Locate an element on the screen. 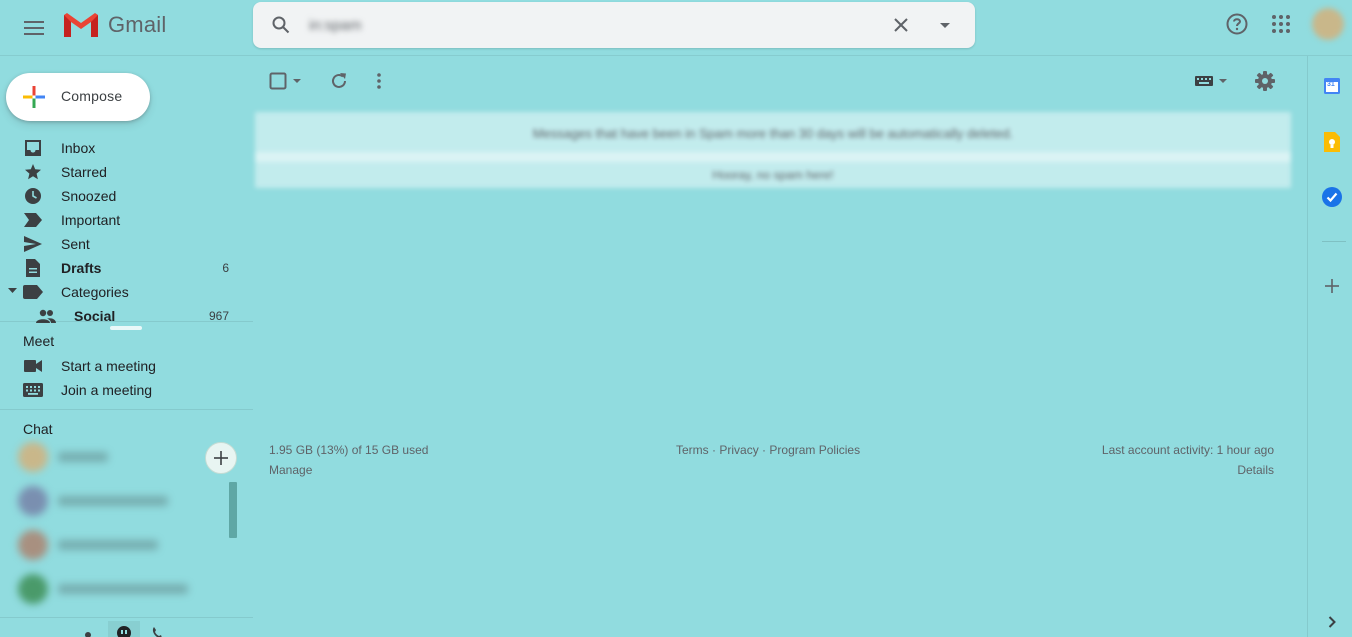 The width and height of the screenshot is (1352, 637). sidebar-item-social: Social 967 is located at coordinates (126, 316).